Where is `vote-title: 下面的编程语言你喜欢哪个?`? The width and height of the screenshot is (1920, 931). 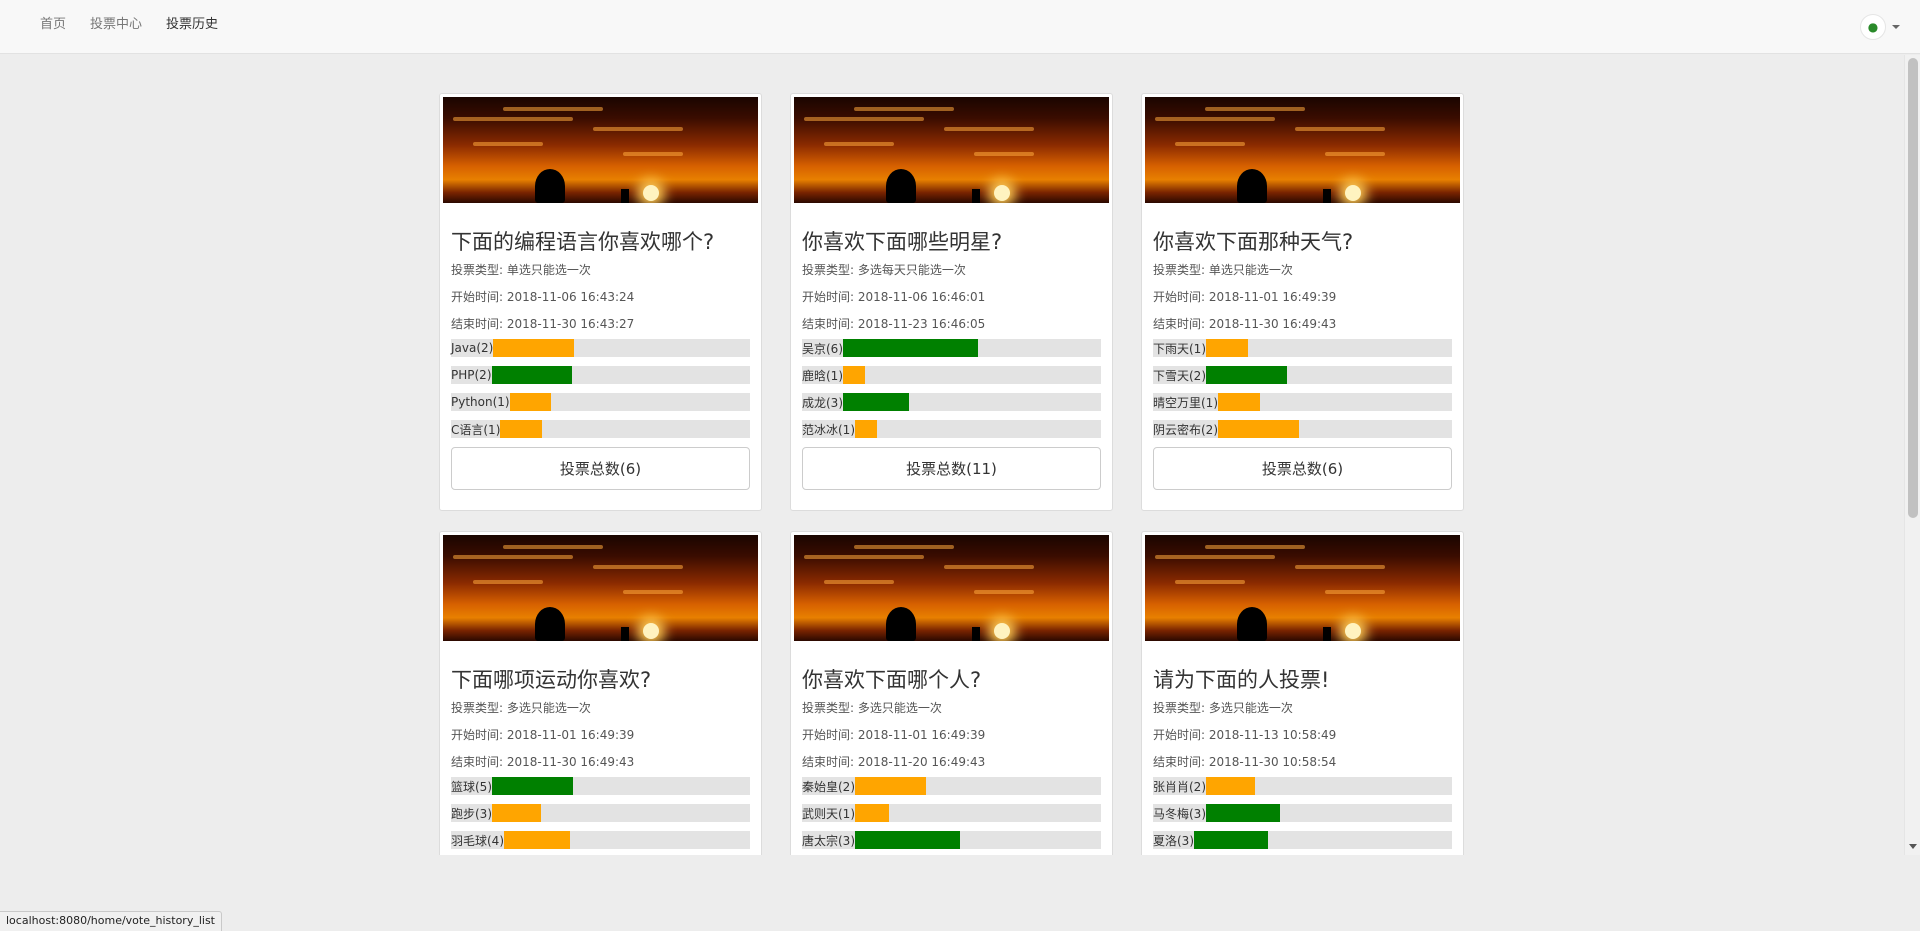 vote-title: 下面的编程语言你喜欢哪个? is located at coordinates (583, 242).